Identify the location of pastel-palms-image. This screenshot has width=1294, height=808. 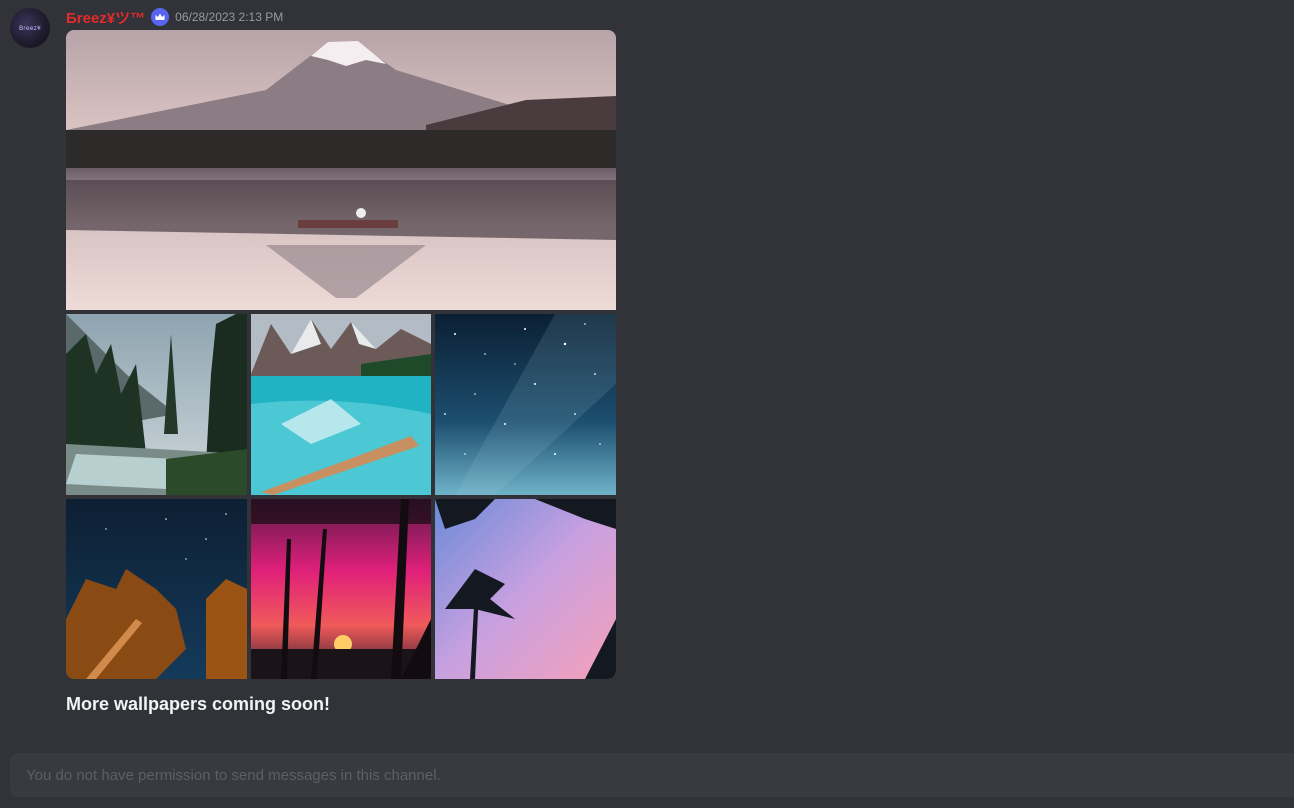
(525, 589).